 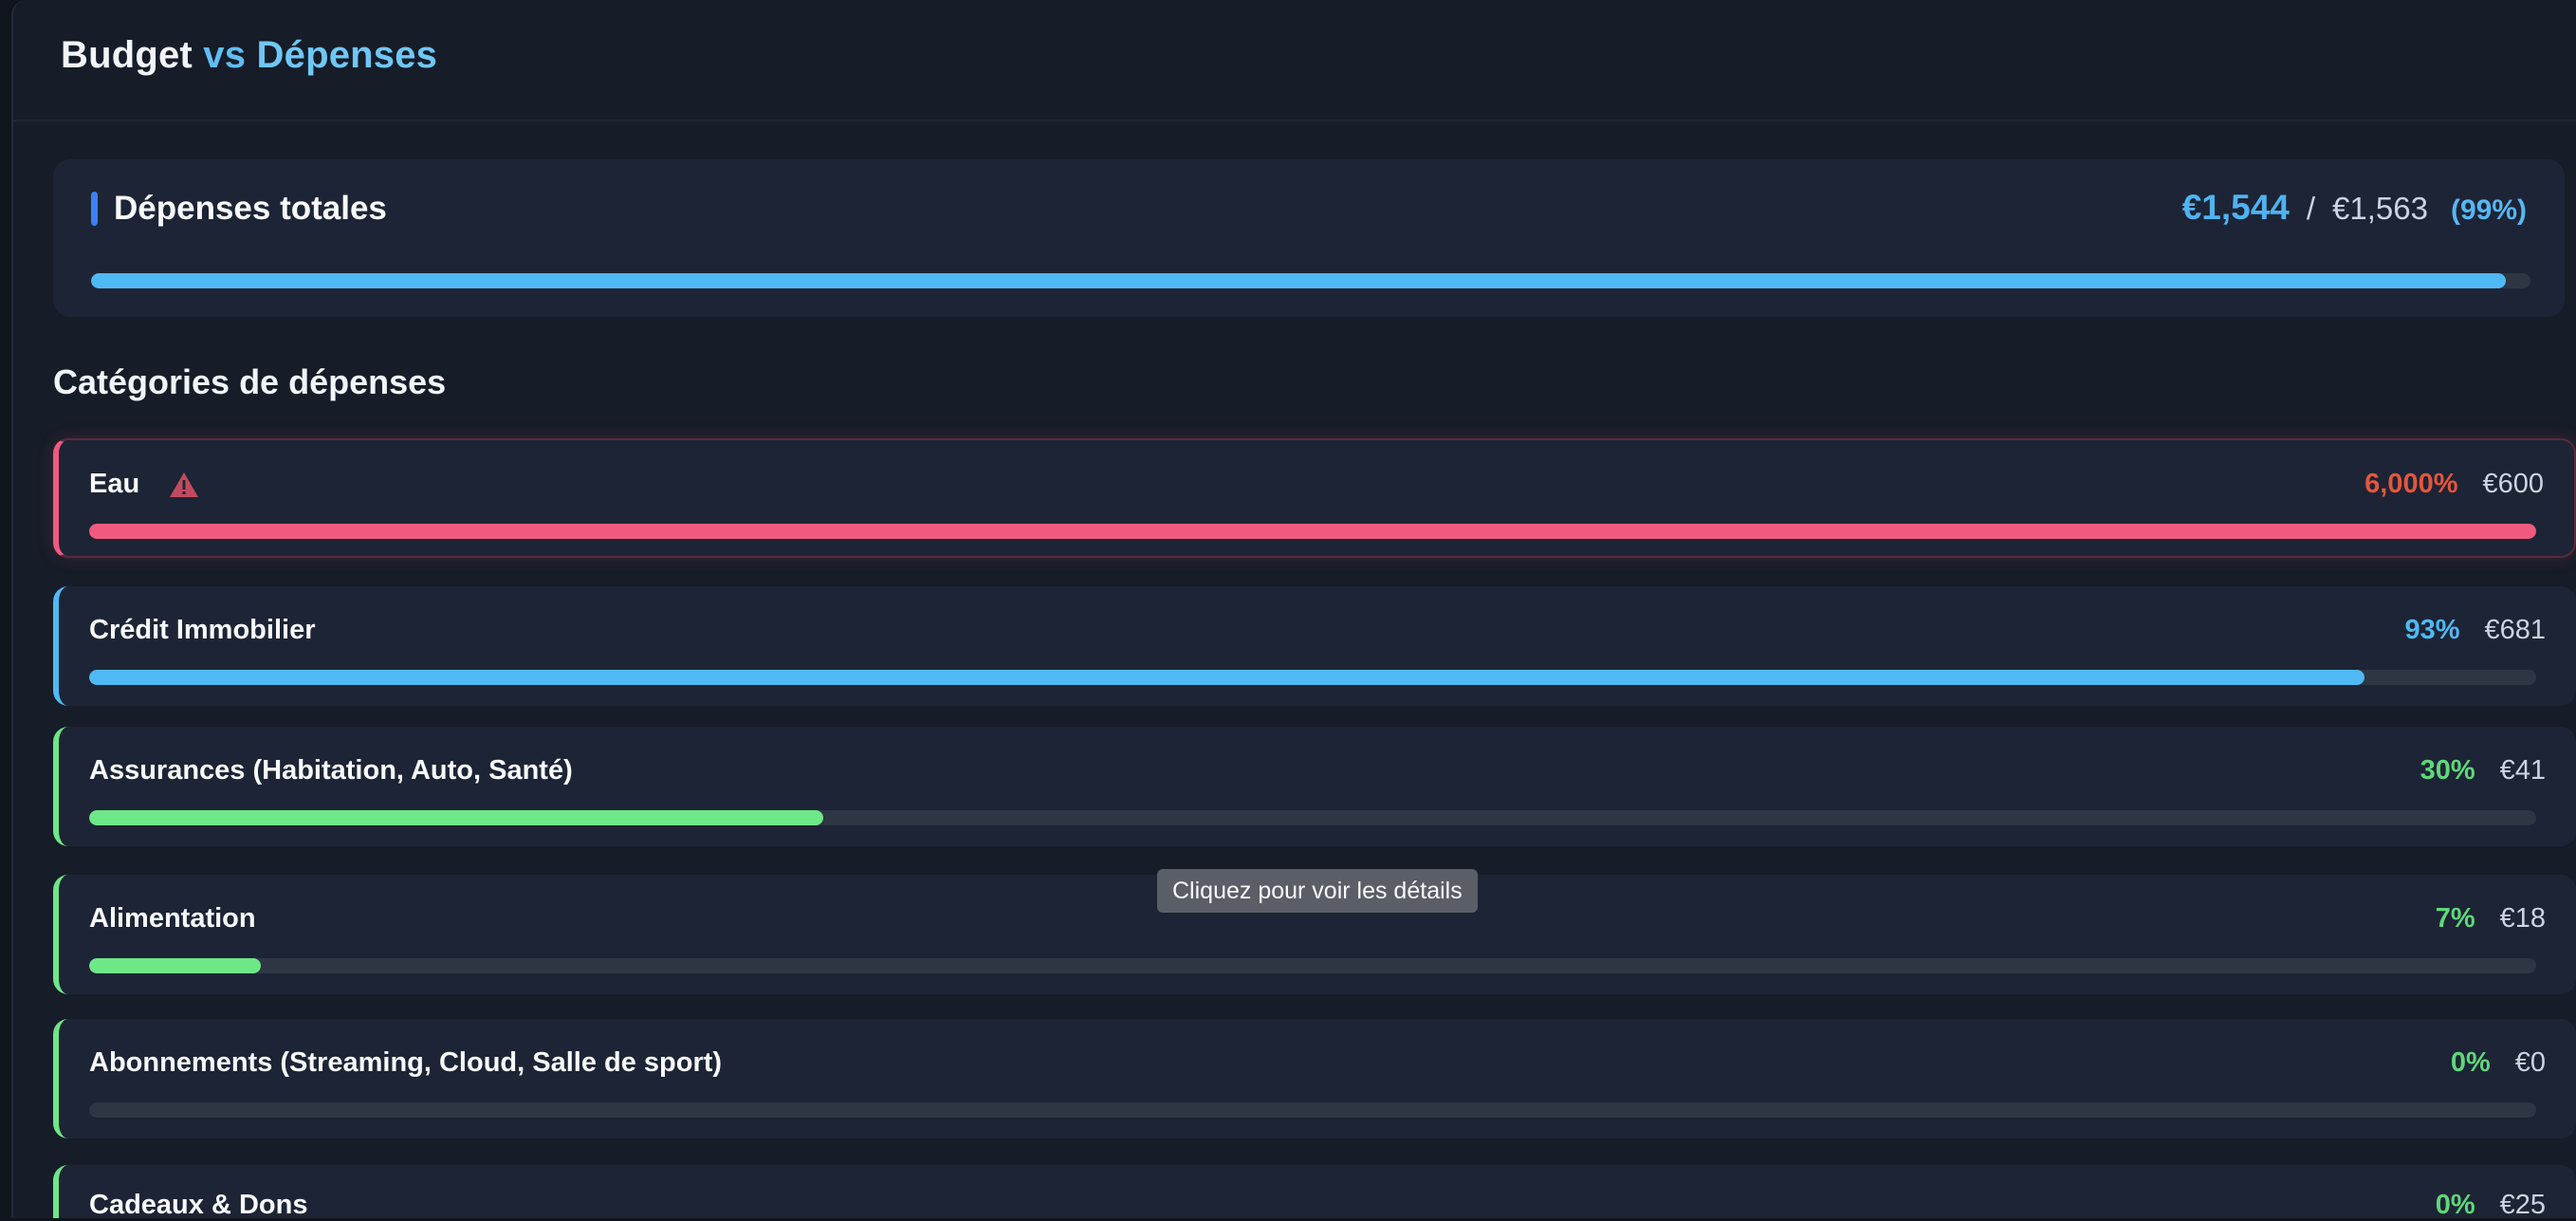 I want to click on category-name: Cadeaux & Dons, so click(x=198, y=1205).